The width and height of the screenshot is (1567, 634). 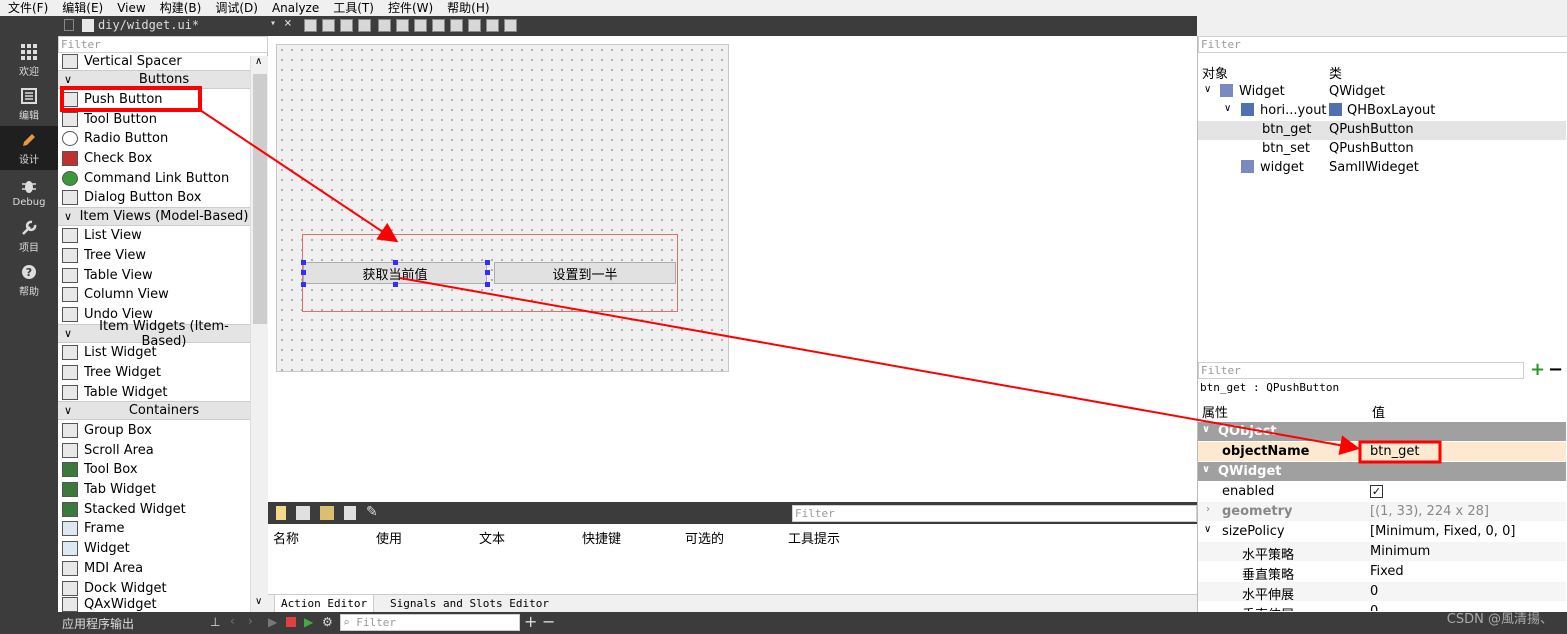 I want to click on tree-row: widget SamllWideget, so click(x=1382, y=168).